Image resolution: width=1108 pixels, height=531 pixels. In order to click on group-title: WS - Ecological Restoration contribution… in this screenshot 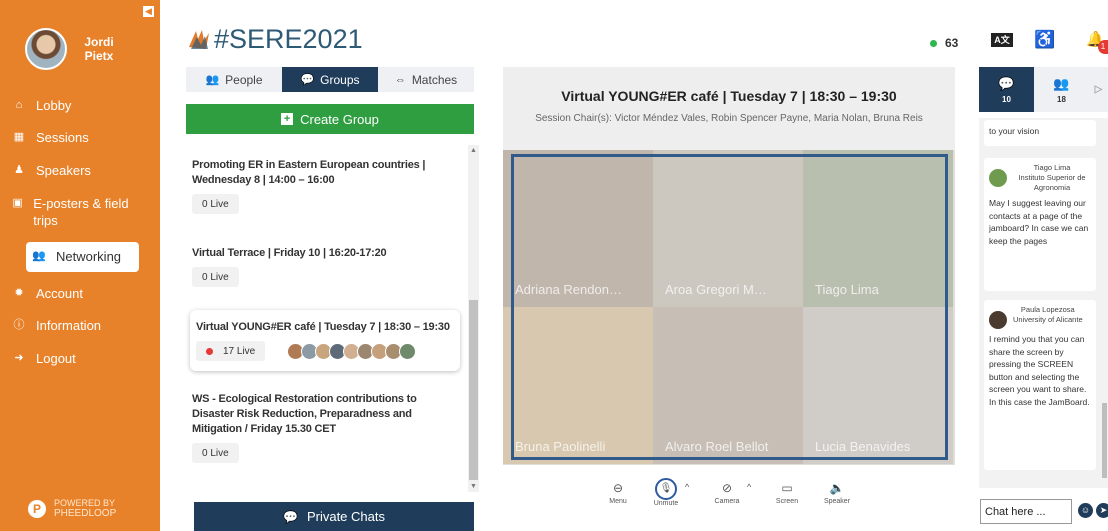, I will do `click(304, 414)`.